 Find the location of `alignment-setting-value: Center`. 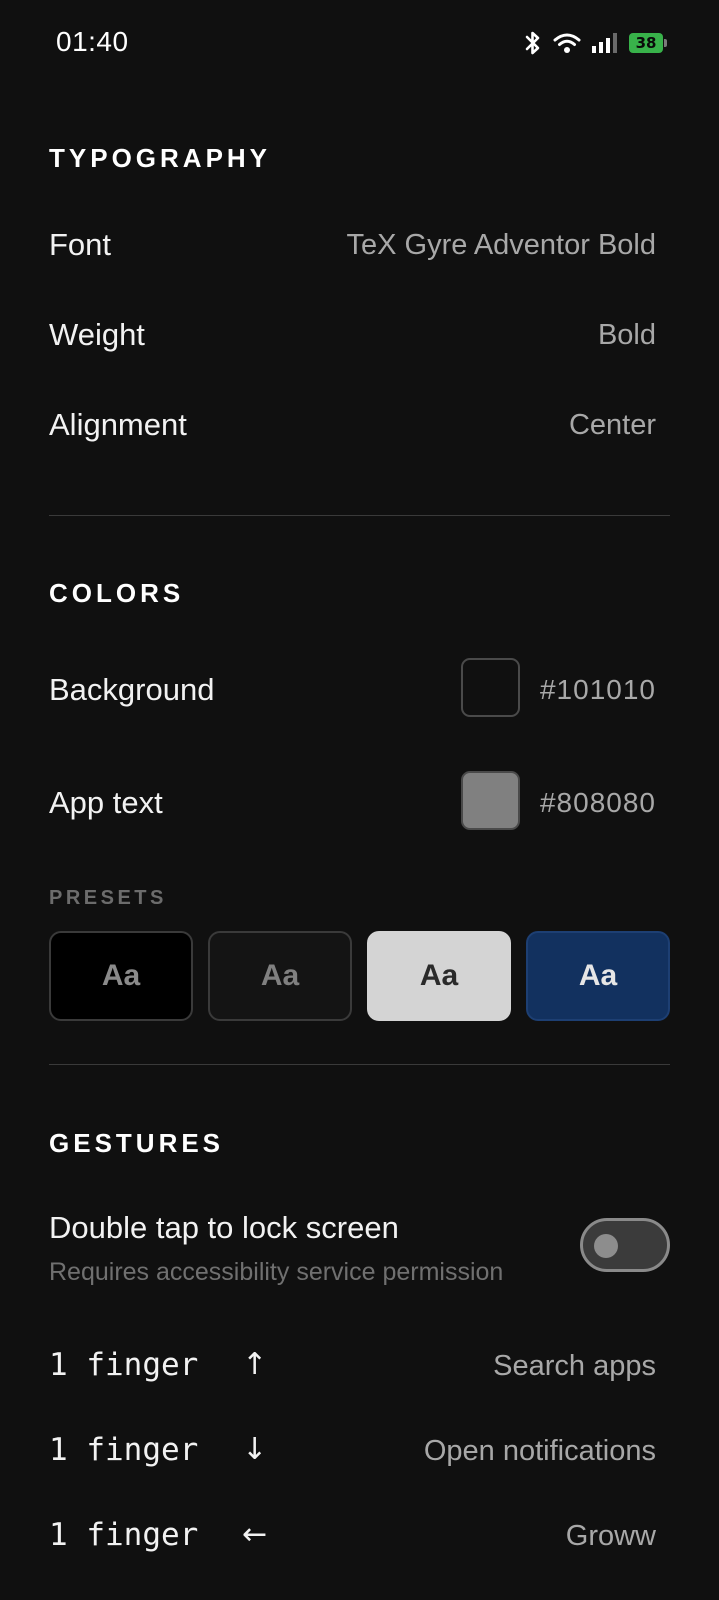

alignment-setting-value: Center is located at coordinates (612, 425).